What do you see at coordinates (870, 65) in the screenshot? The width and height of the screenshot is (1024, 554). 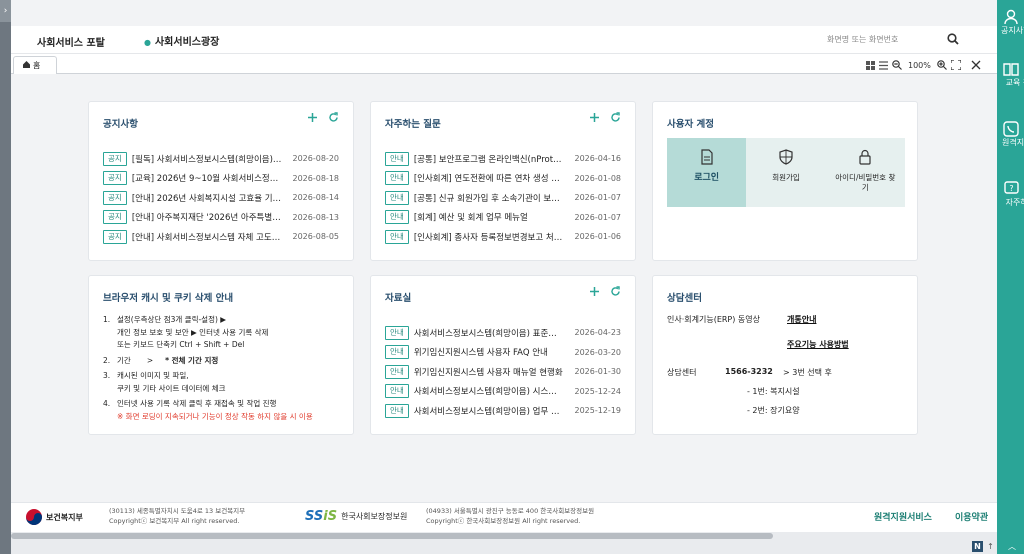 I see `grid-view-icon` at bounding box center [870, 65].